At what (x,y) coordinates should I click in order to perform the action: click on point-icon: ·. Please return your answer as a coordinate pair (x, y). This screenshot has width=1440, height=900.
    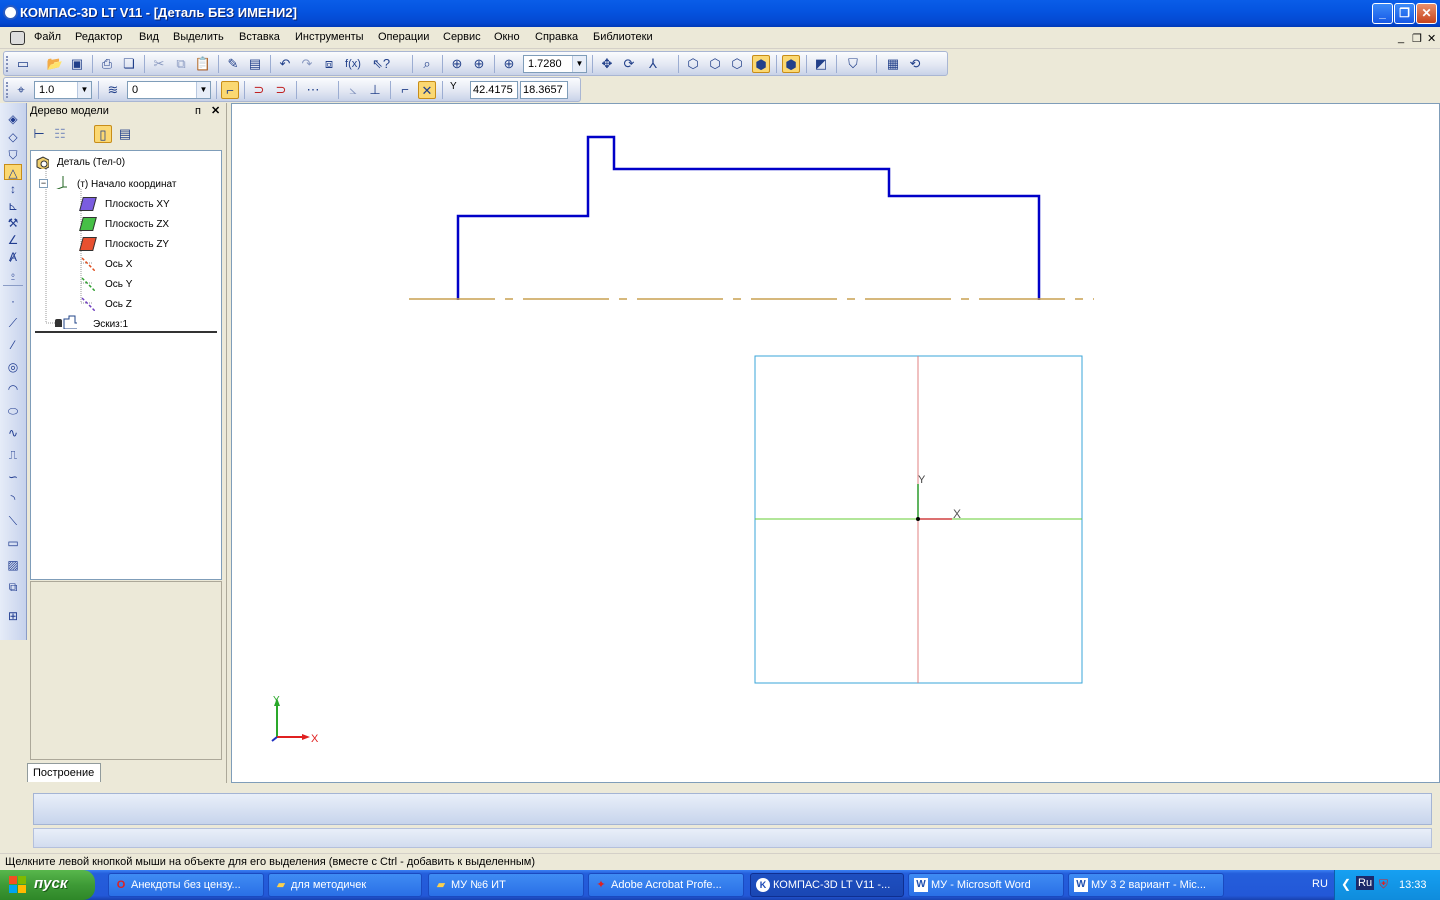
    Looking at the image, I should click on (13, 301).